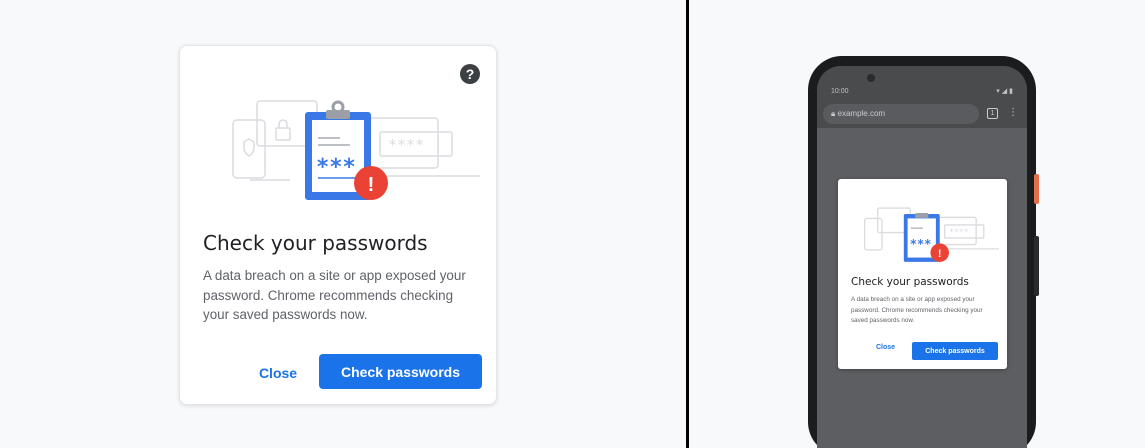 This screenshot has height=448, width=1145. Describe the element at coordinates (1013, 113) in the screenshot. I see `menu-icon: ⋮` at that location.